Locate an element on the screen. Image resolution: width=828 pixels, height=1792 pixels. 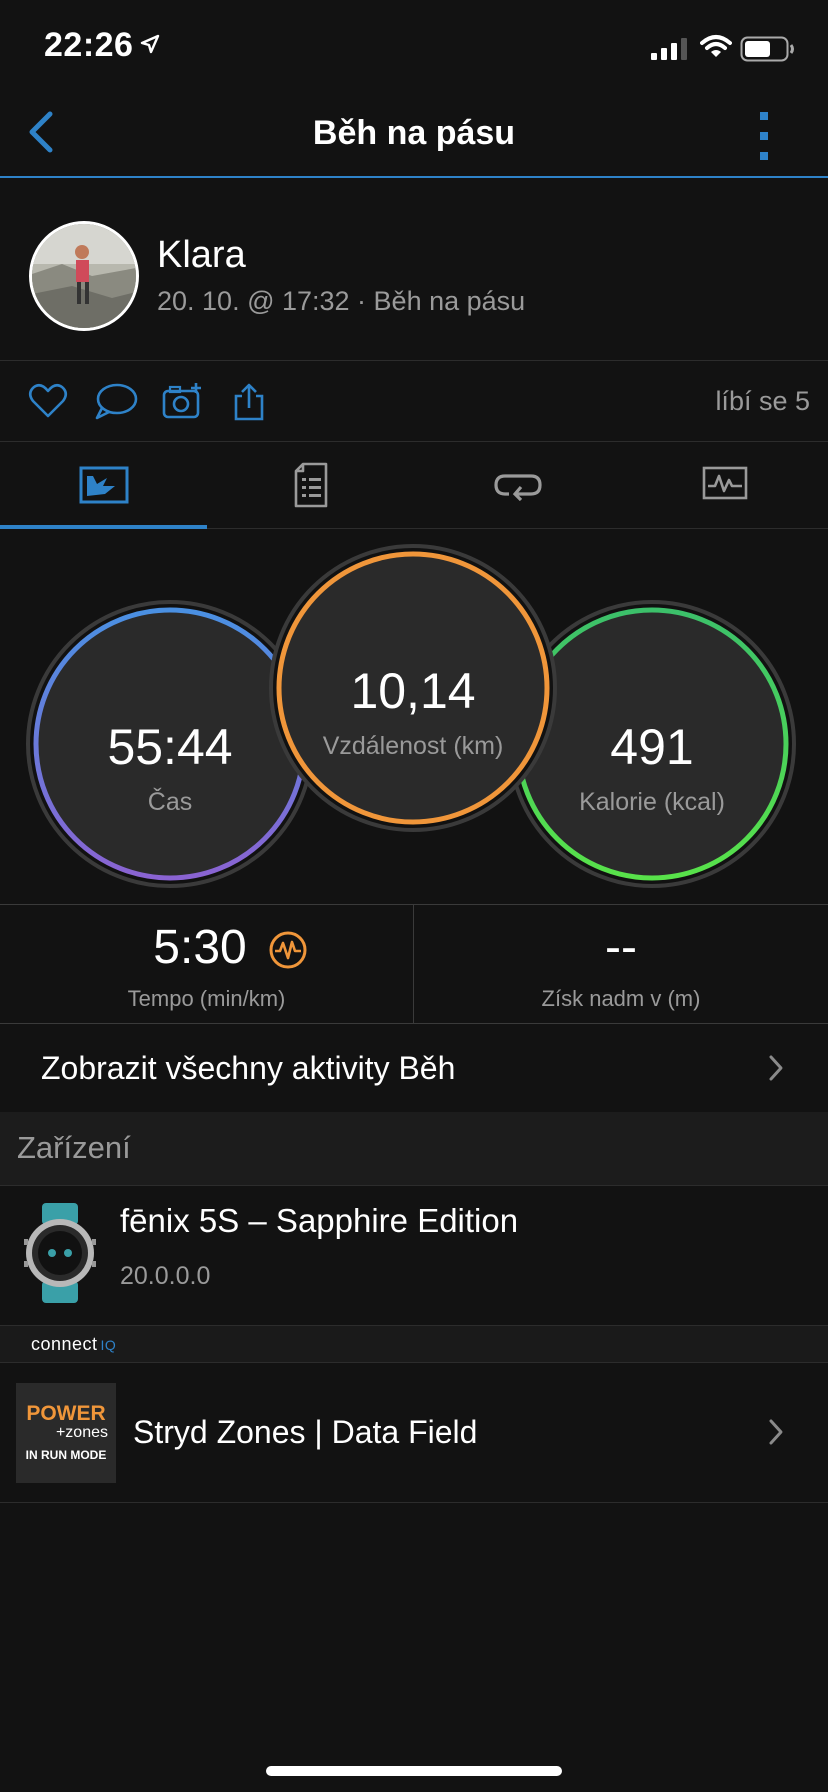
more-options-icon is located at coordinates (764, 136).